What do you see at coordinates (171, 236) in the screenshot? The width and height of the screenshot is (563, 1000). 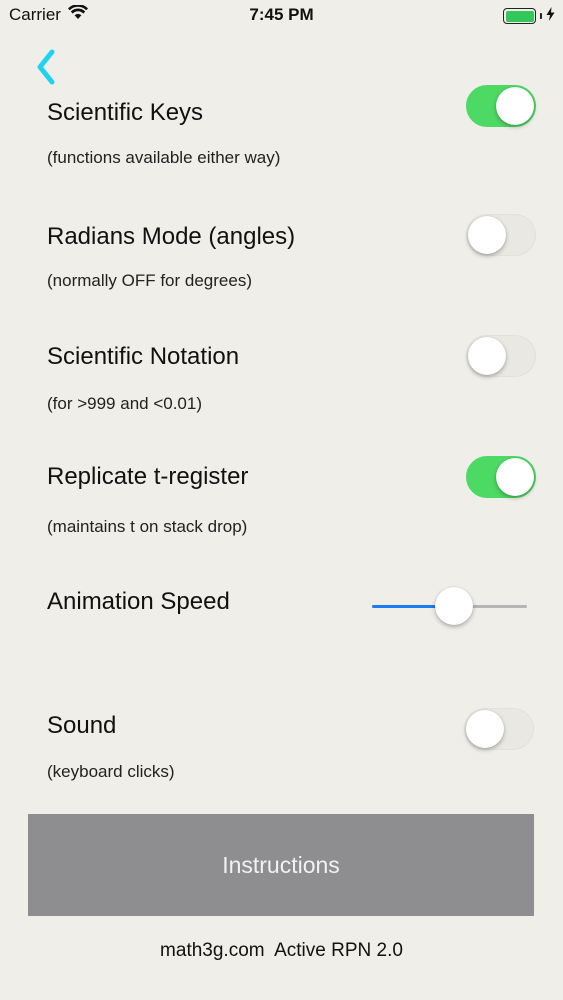 I see `radians-mode-label: Radians Mode (angles)` at bounding box center [171, 236].